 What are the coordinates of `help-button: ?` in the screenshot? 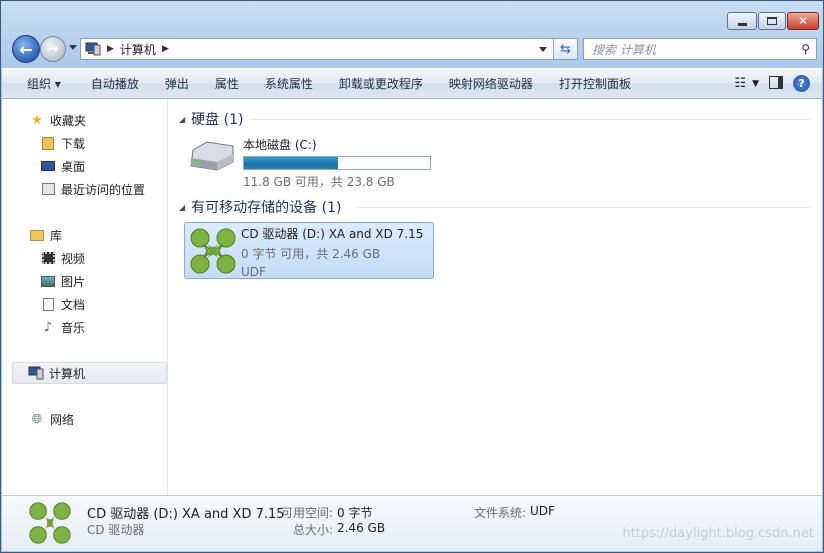 It's located at (801, 83).